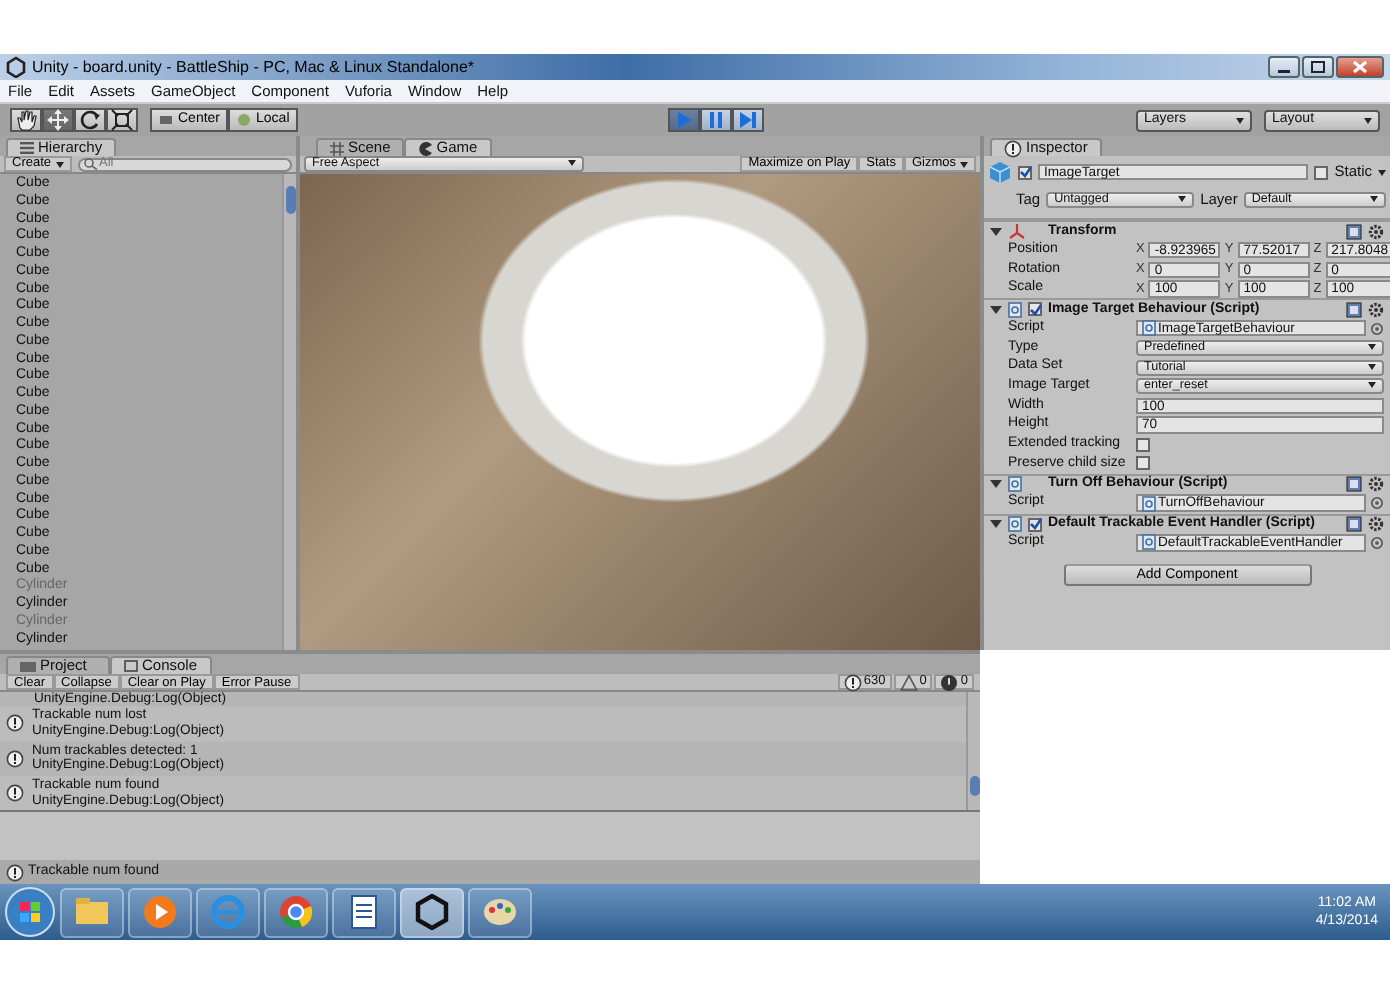 This screenshot has height=988, width=1390. I want to click on maximize-icon, so click(1318, 67).